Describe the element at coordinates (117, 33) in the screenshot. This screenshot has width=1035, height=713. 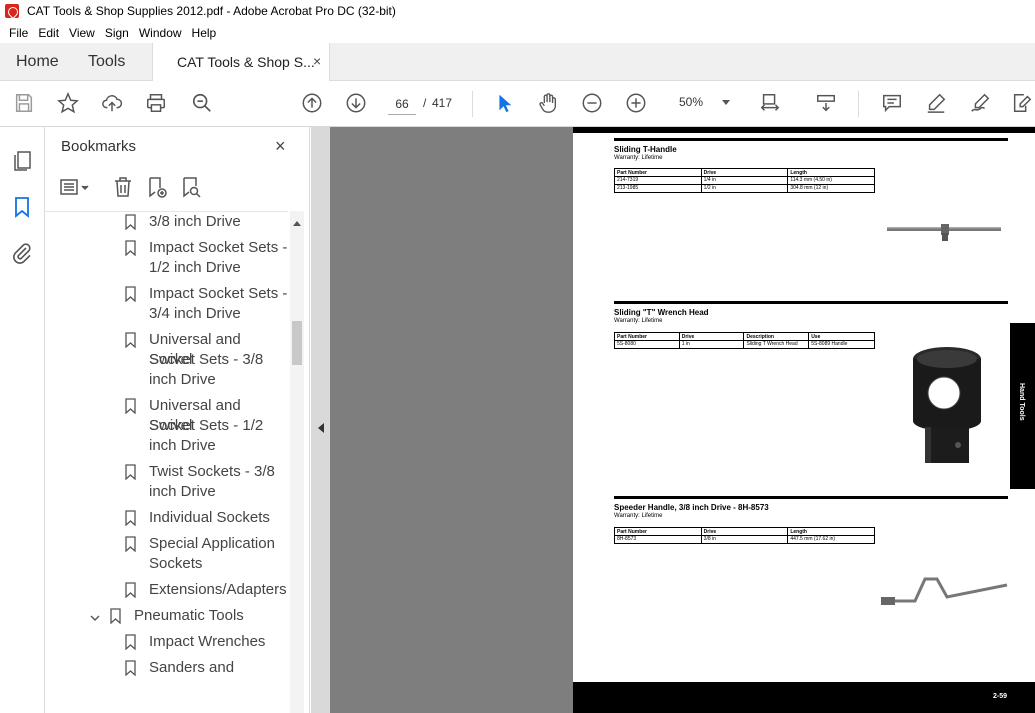
I see `menu-sign: Sign` at that location.